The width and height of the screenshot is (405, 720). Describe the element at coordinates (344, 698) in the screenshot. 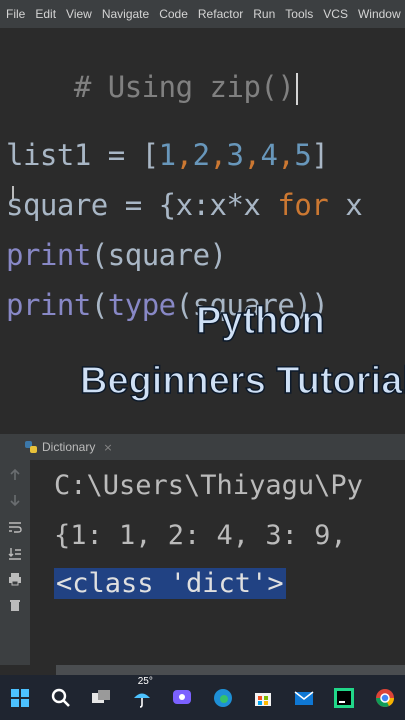

I see `pycharm-icon` at that location.